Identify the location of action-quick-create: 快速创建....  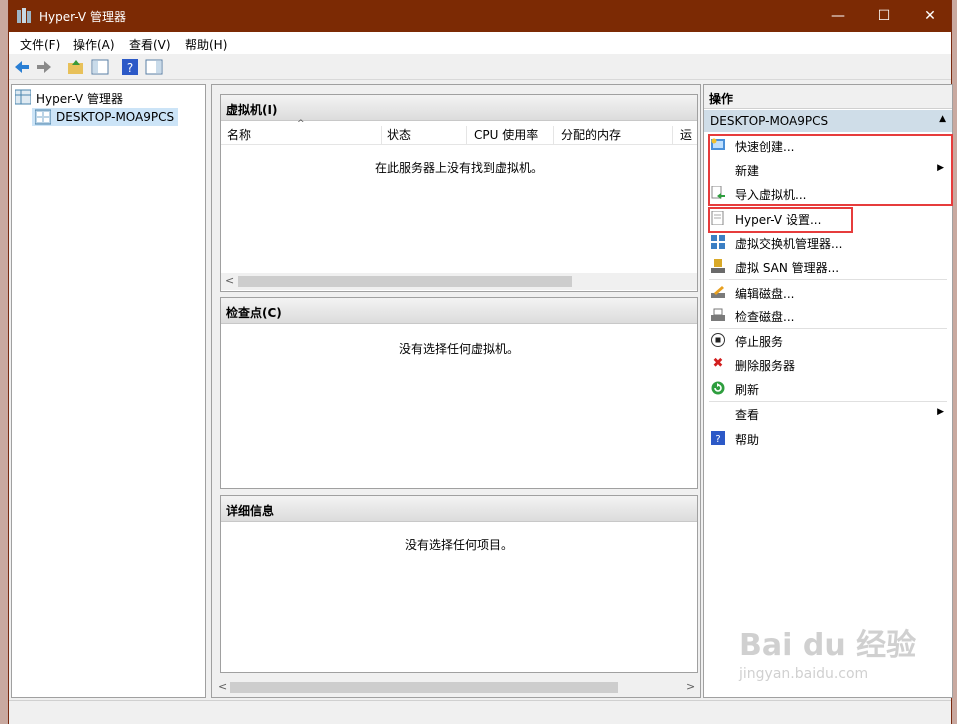
(828, 146).